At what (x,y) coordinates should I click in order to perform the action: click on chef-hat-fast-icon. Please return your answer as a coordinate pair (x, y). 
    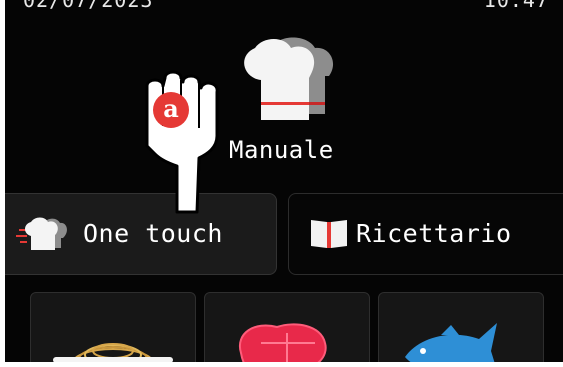
    Looking at the image, I should click on (41, 233).